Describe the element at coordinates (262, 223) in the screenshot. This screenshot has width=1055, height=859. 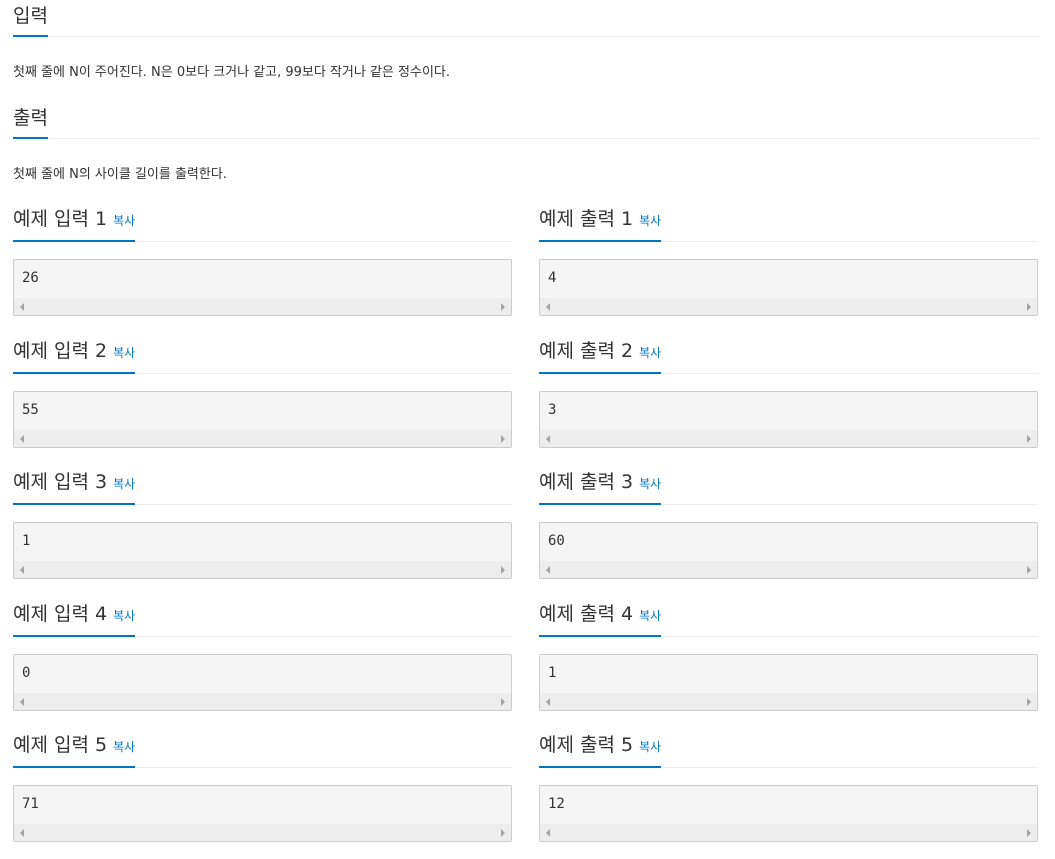
I see `sample-input-headline: 예제 입력 1 복사` at that location.